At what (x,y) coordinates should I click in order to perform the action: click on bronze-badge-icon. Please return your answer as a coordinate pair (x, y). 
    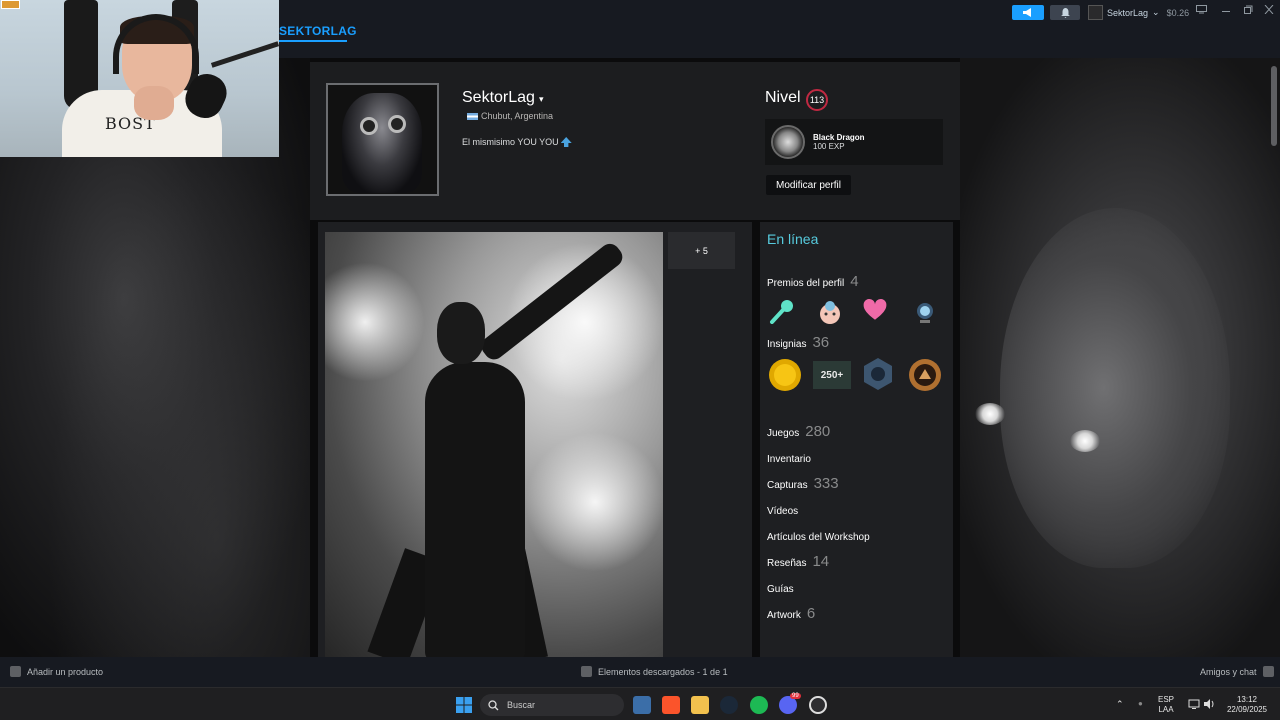
    Looking at the image, I should click on (925, 375).